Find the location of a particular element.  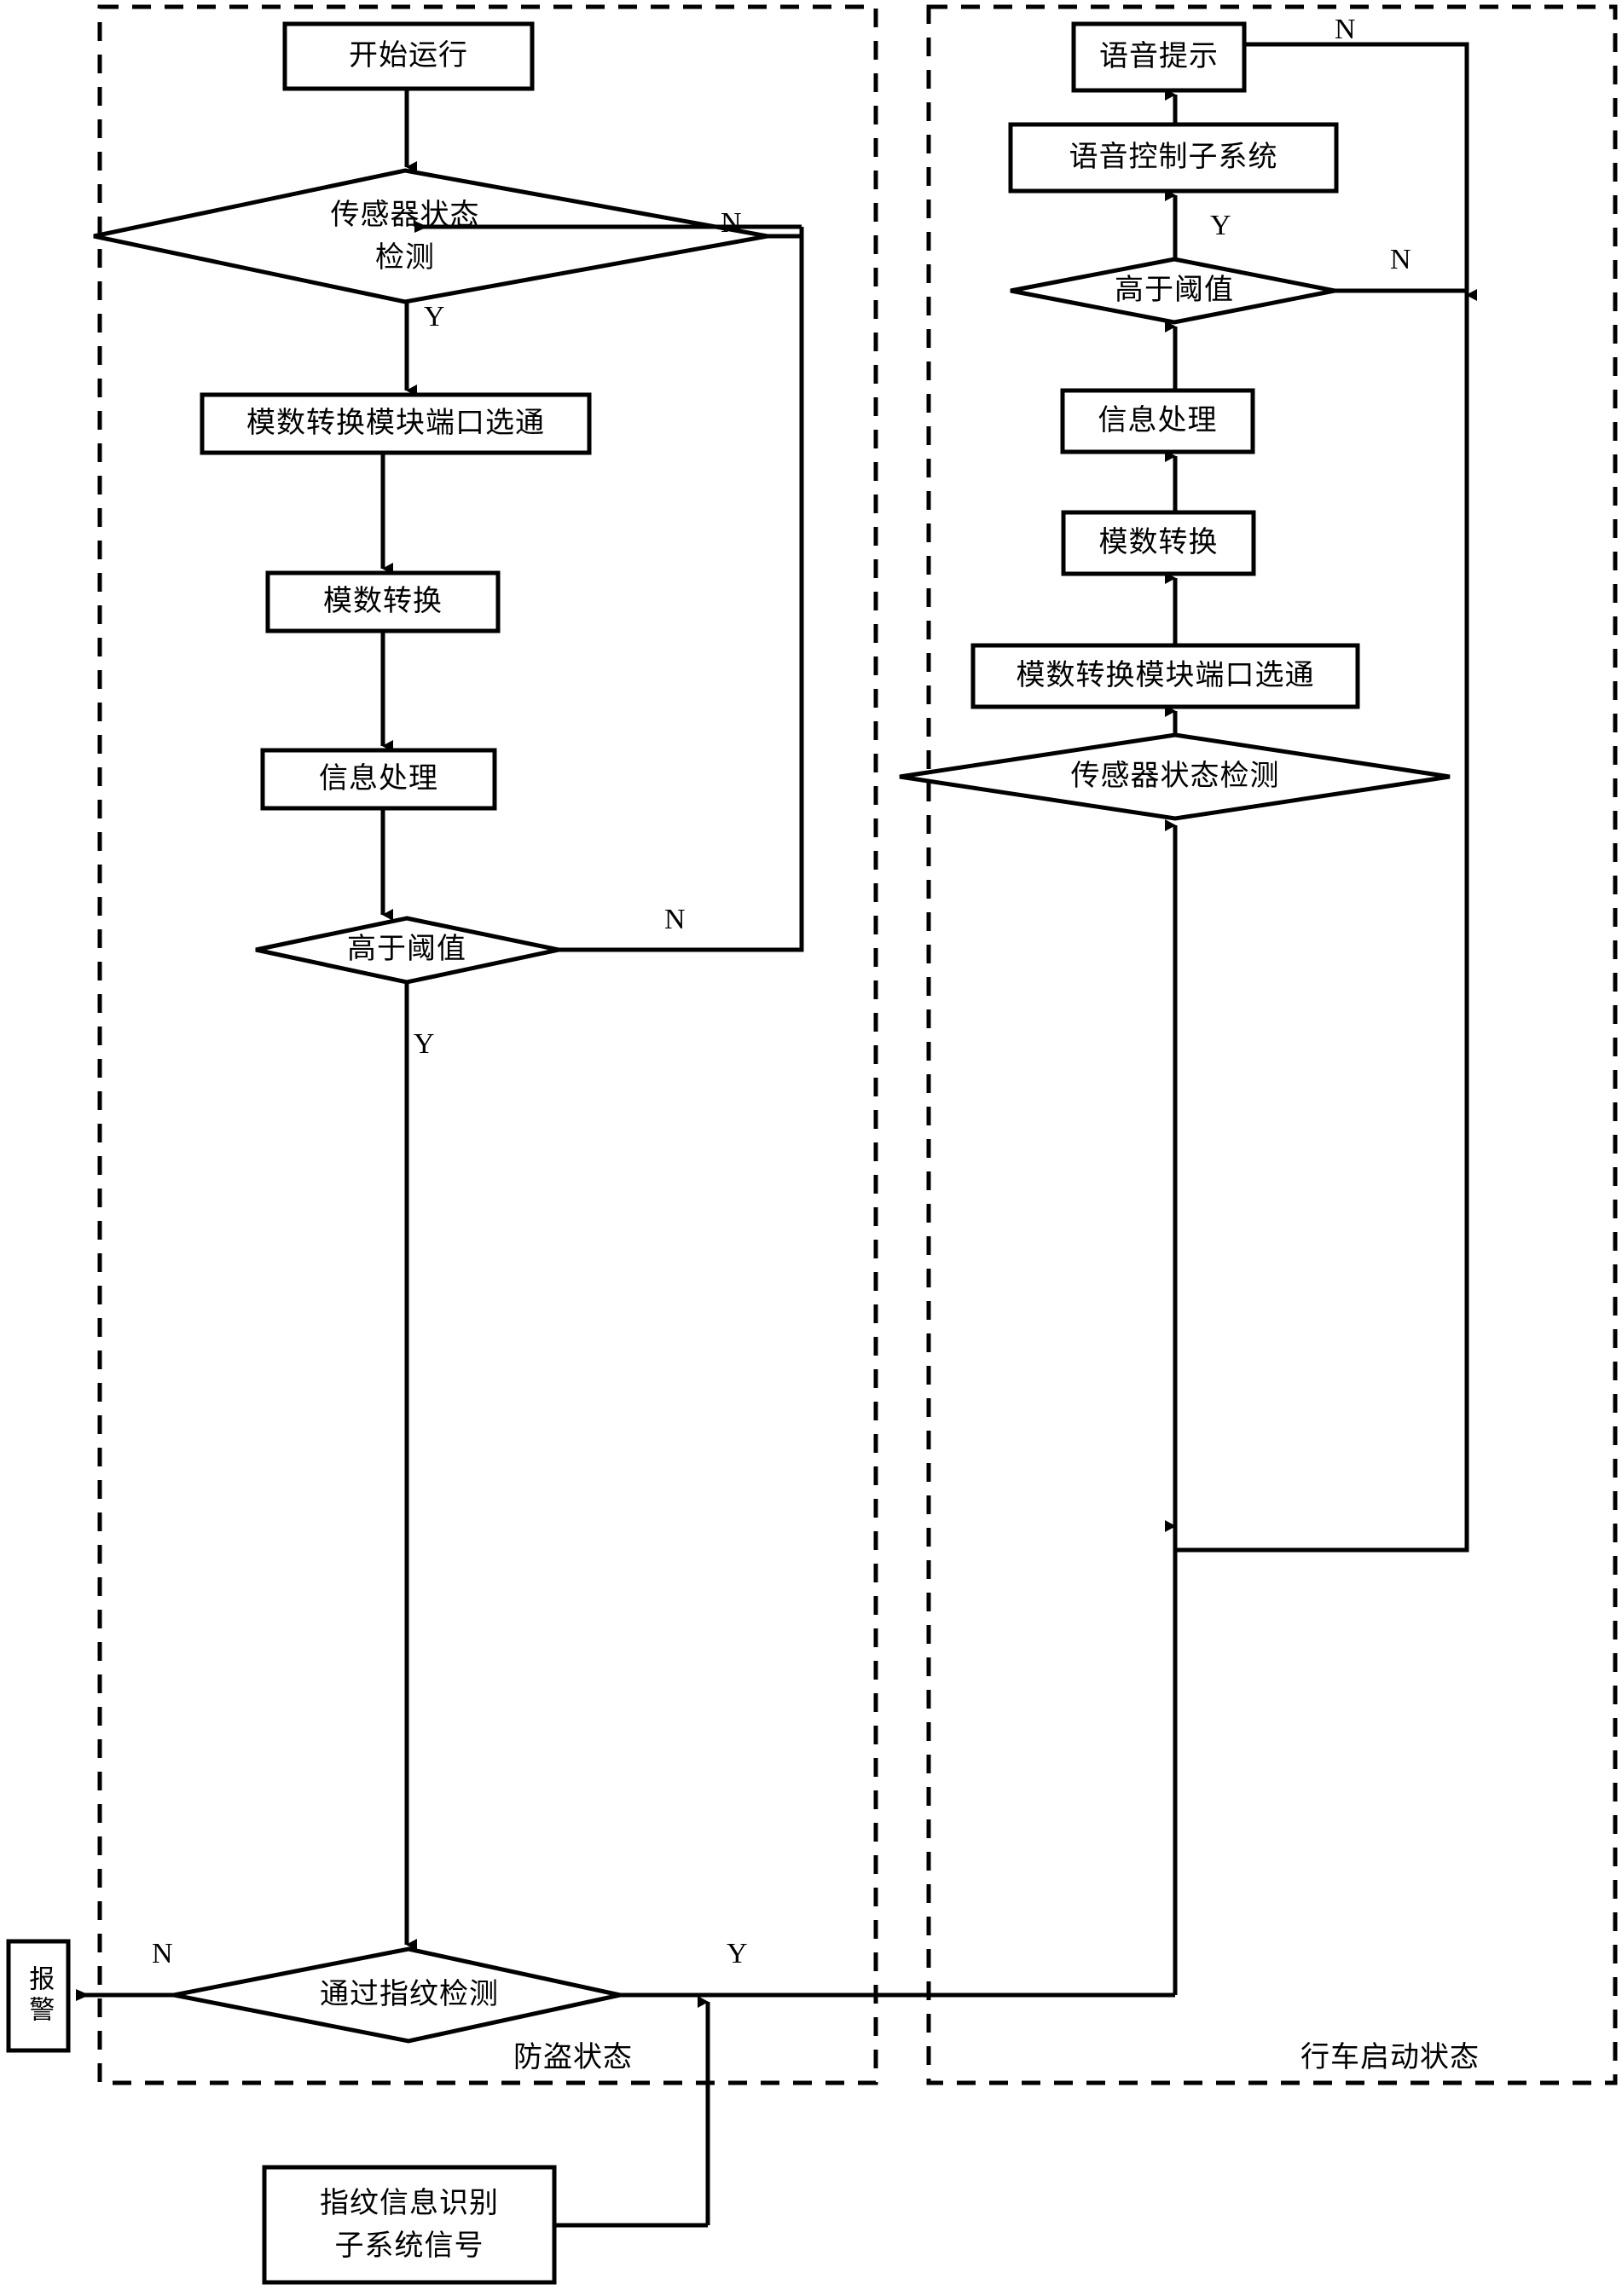

shape-alarm is located at coordinates (39, 1996).